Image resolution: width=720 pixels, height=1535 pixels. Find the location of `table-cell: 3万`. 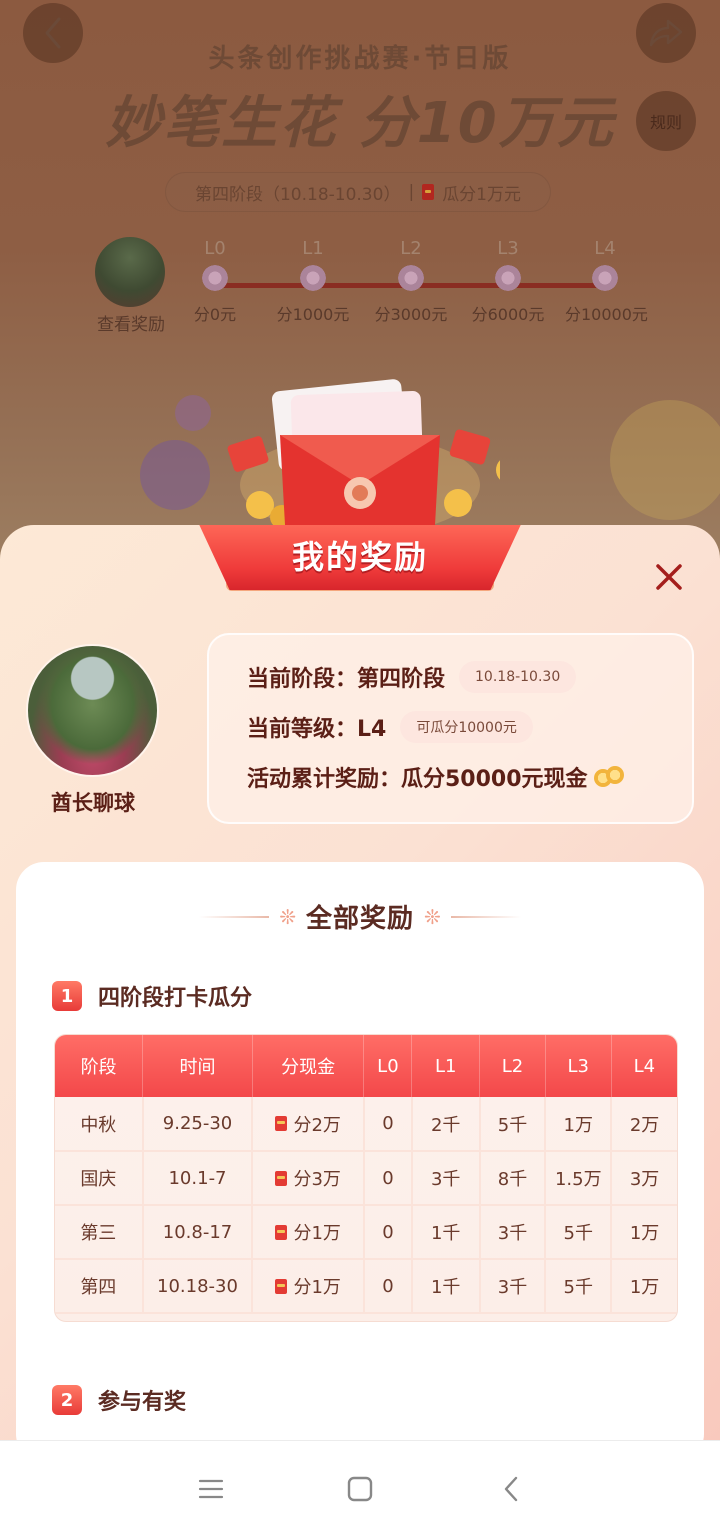

table-cell: 3万 is located at coordinates (644, 1178).